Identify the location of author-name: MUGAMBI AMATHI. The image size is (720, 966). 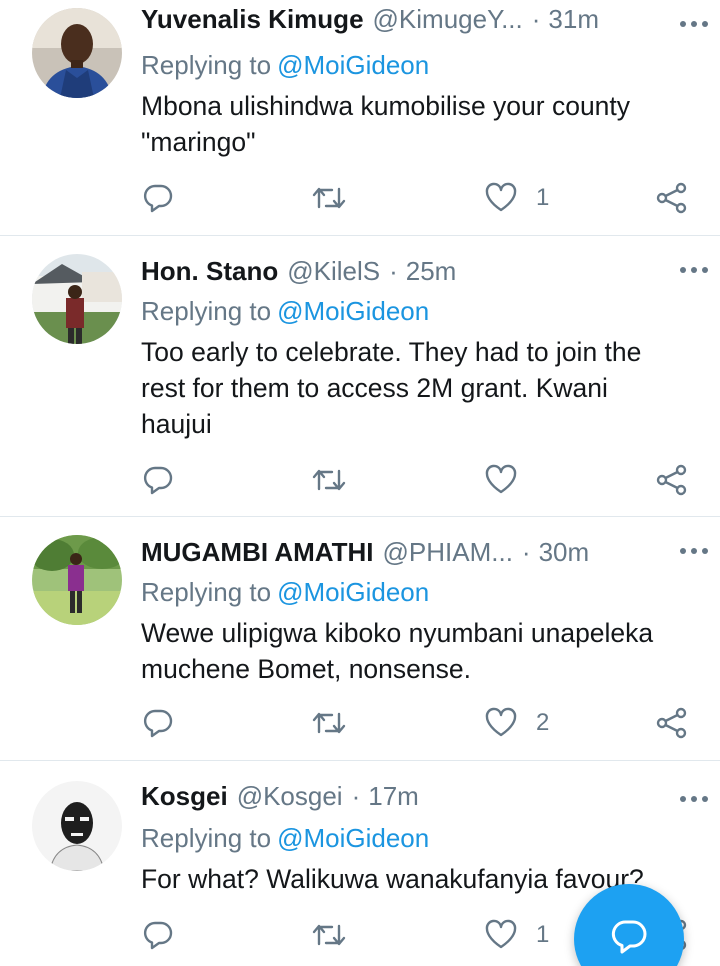
(257, 552).